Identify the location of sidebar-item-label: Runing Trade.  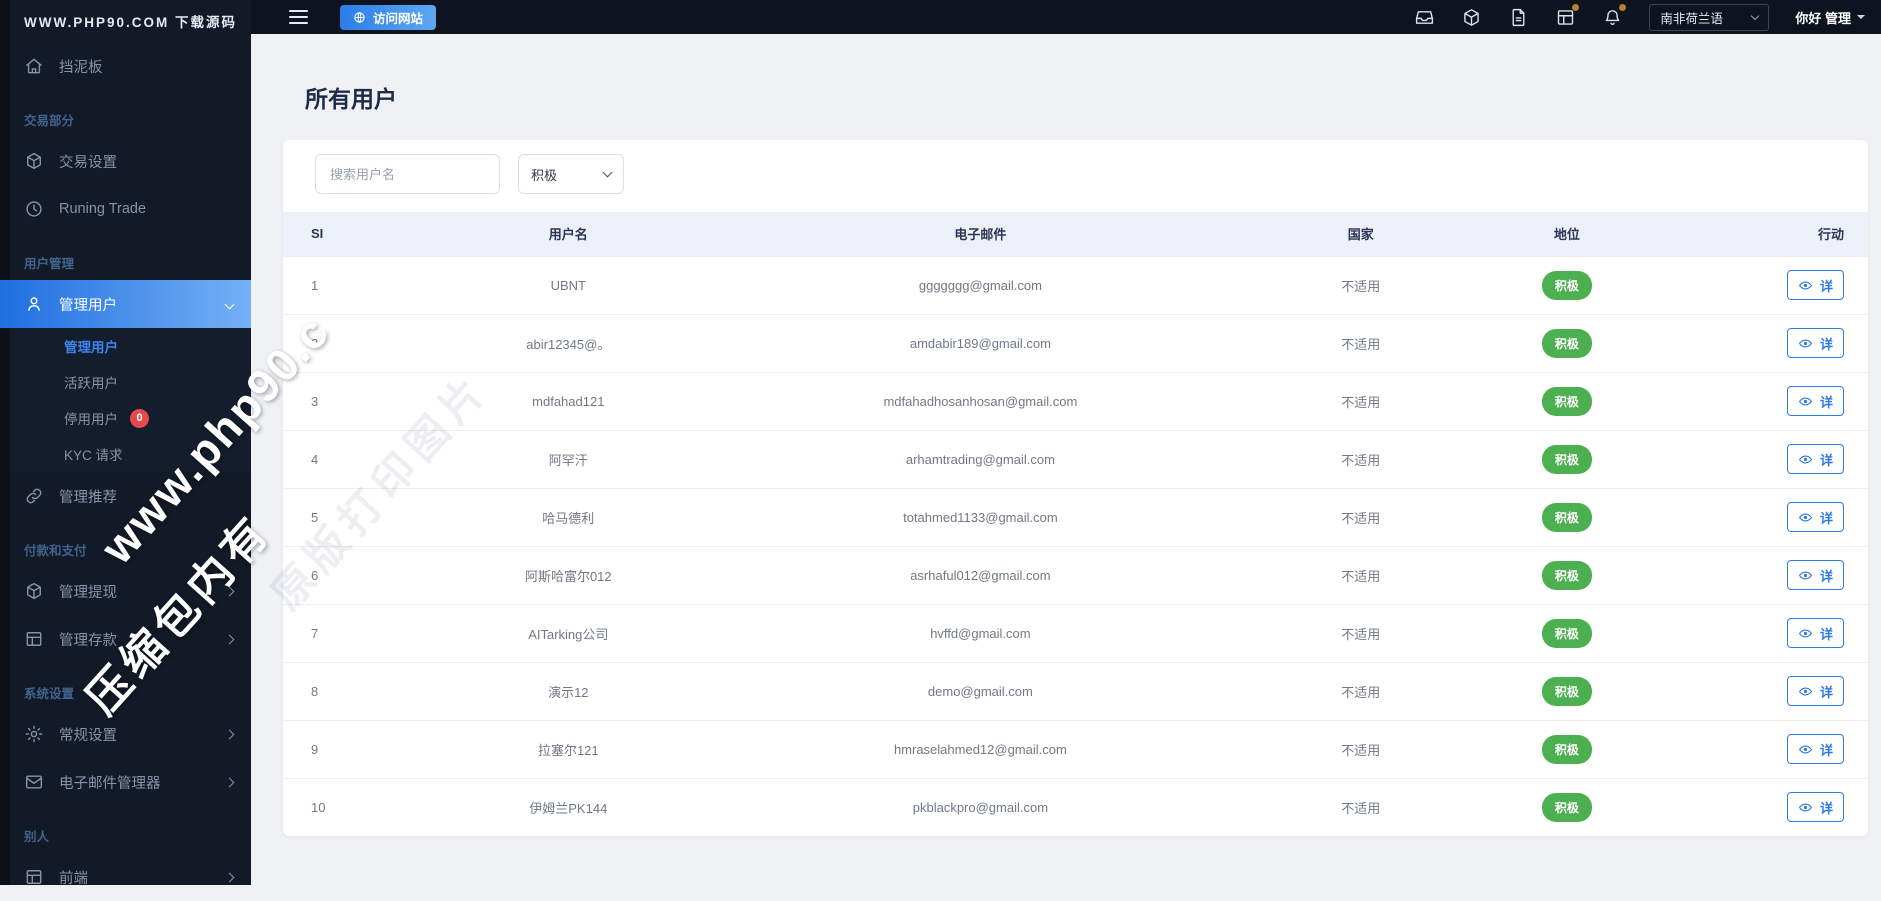
(103, 209).